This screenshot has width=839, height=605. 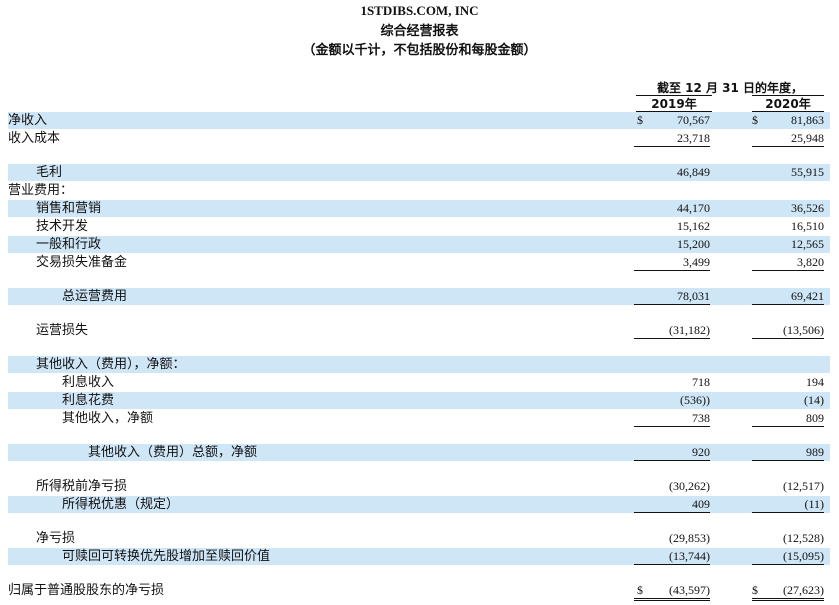 What do you see at coordinates (788, 296) in the screenshot?
I see `value-2020: 69,421` at bounding box center [788, 296].